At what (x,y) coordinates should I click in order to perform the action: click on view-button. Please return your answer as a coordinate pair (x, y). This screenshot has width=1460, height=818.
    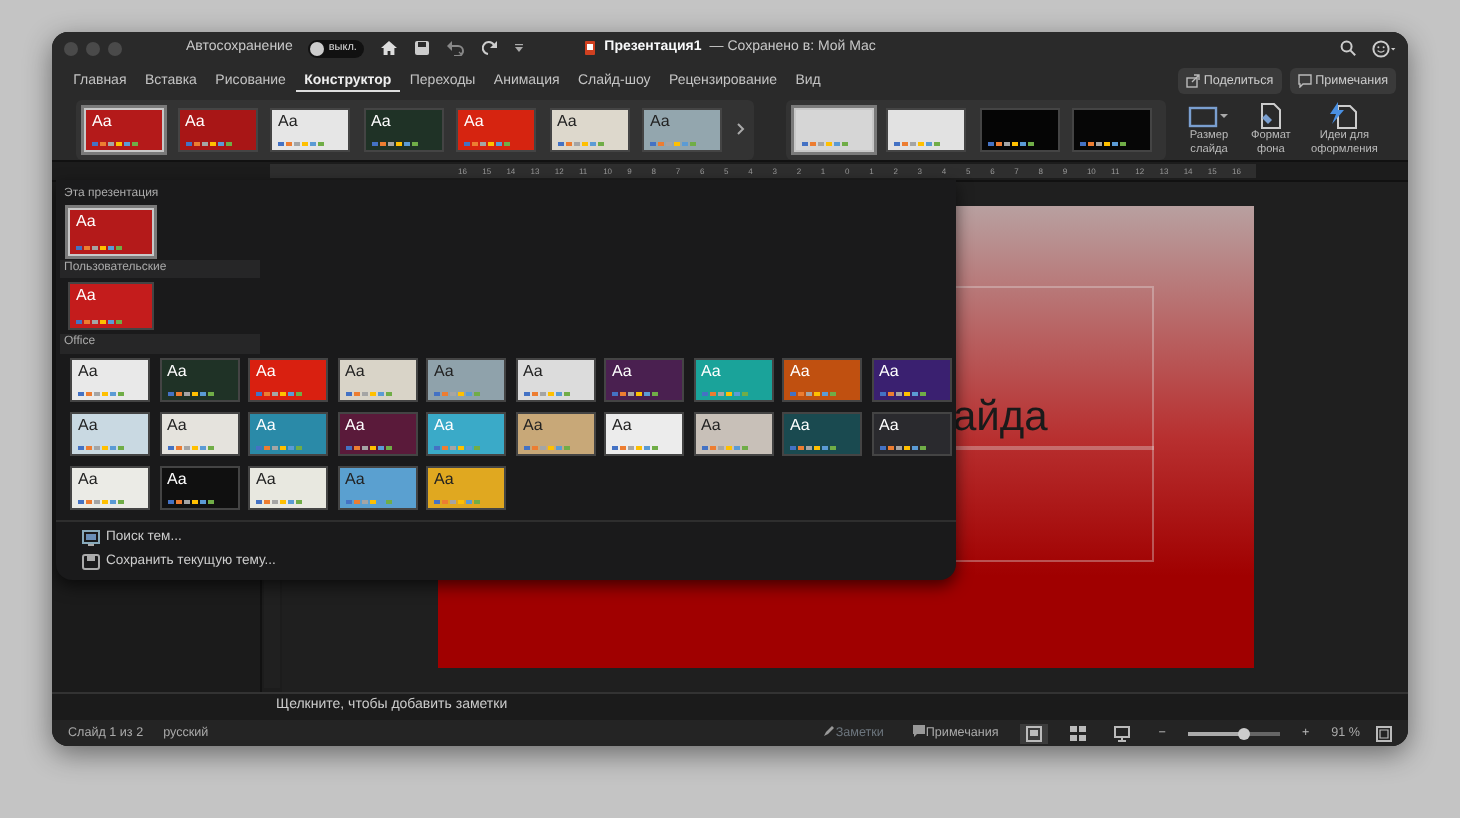
    Looking at the image, I should click on (1034, 733).